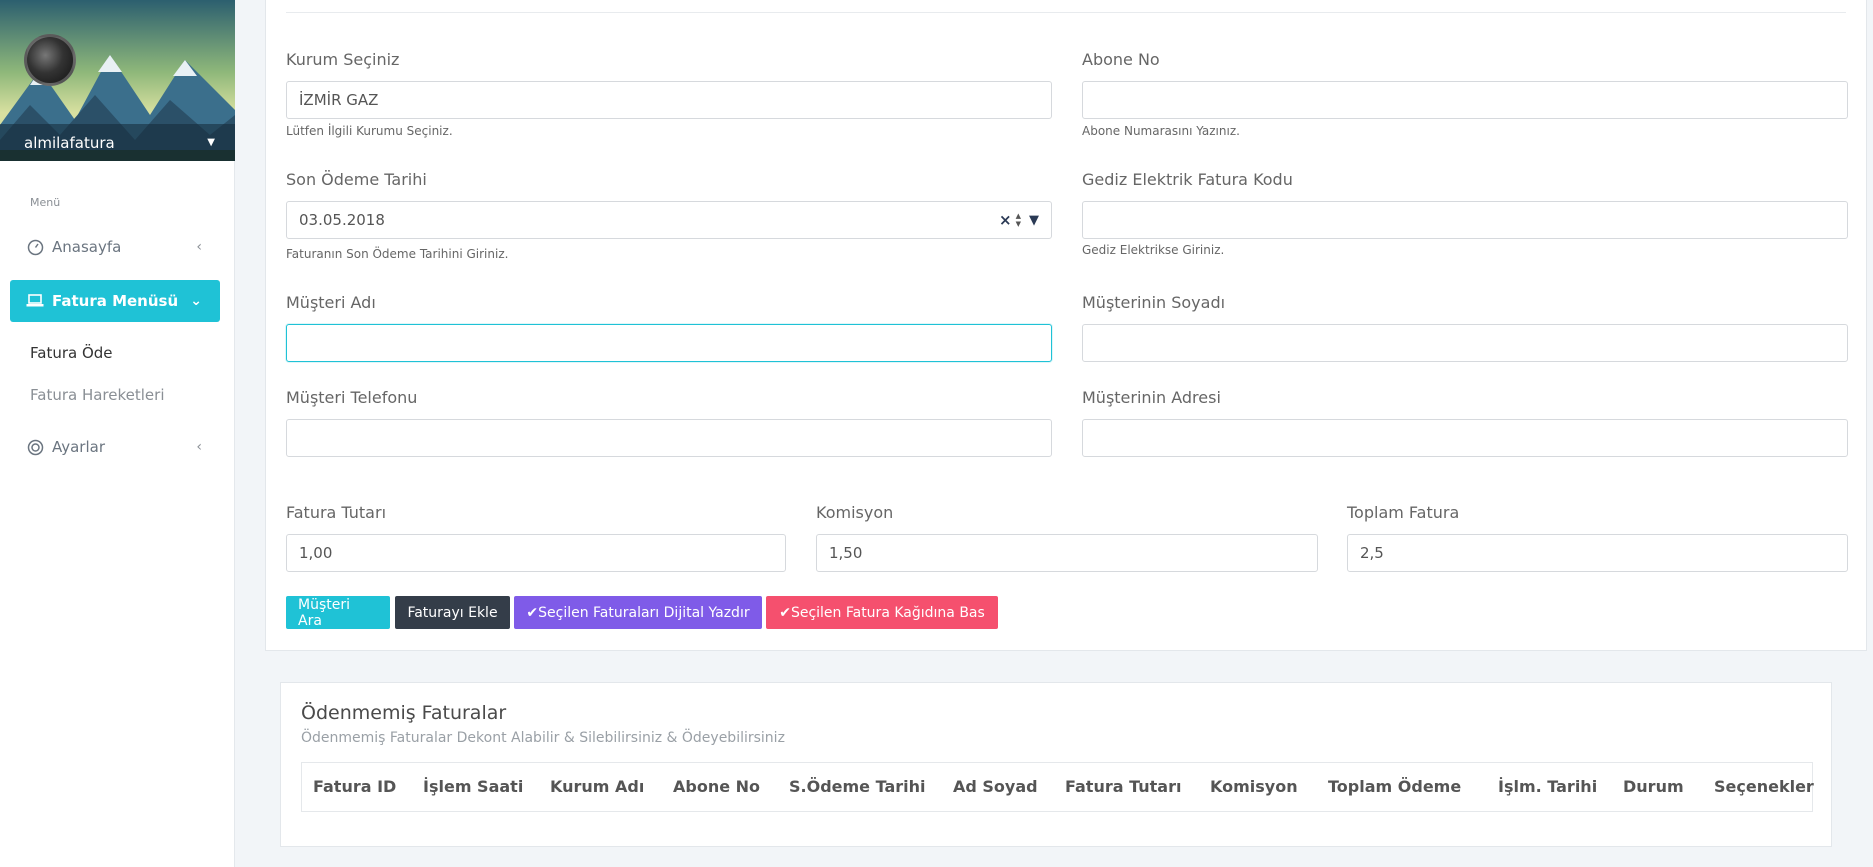 The image size is (1873, 867). Describe the element at coordinates (331, 302) in the screenshot. I see `musteri-adi-label: Müşteri Adı` at that location.